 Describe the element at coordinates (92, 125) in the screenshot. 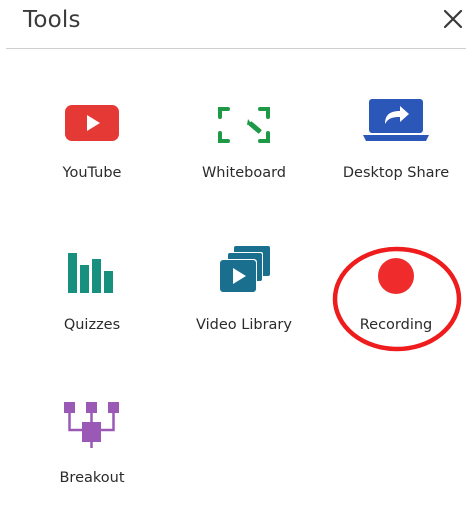

I see `youtube-icon` at that location.